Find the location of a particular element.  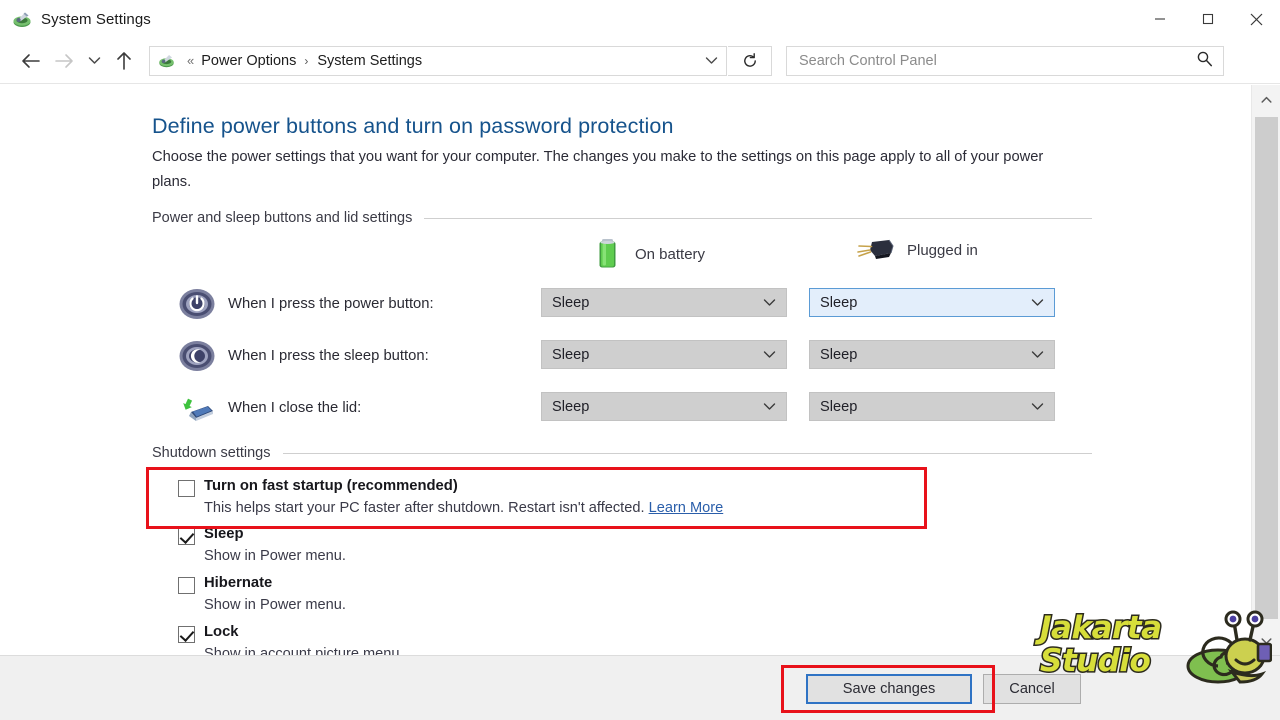

search-input: Search Control Panel is located at coordinates (1005, 60).